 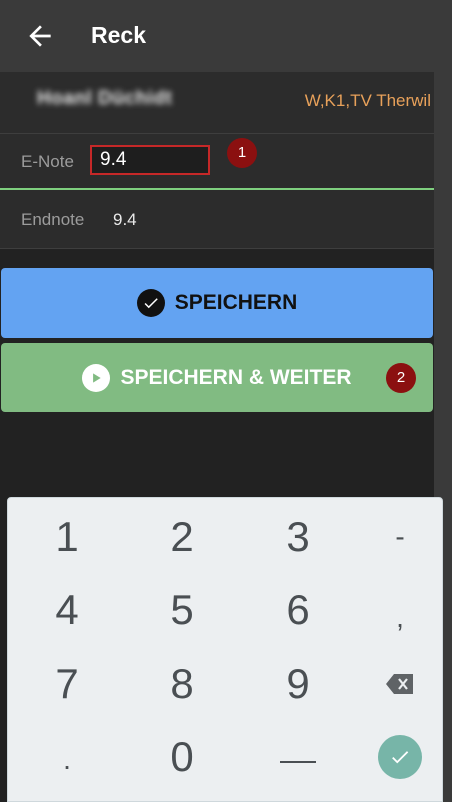 I want to click on endnote-value: 9.4, so click(x=125, y=219).